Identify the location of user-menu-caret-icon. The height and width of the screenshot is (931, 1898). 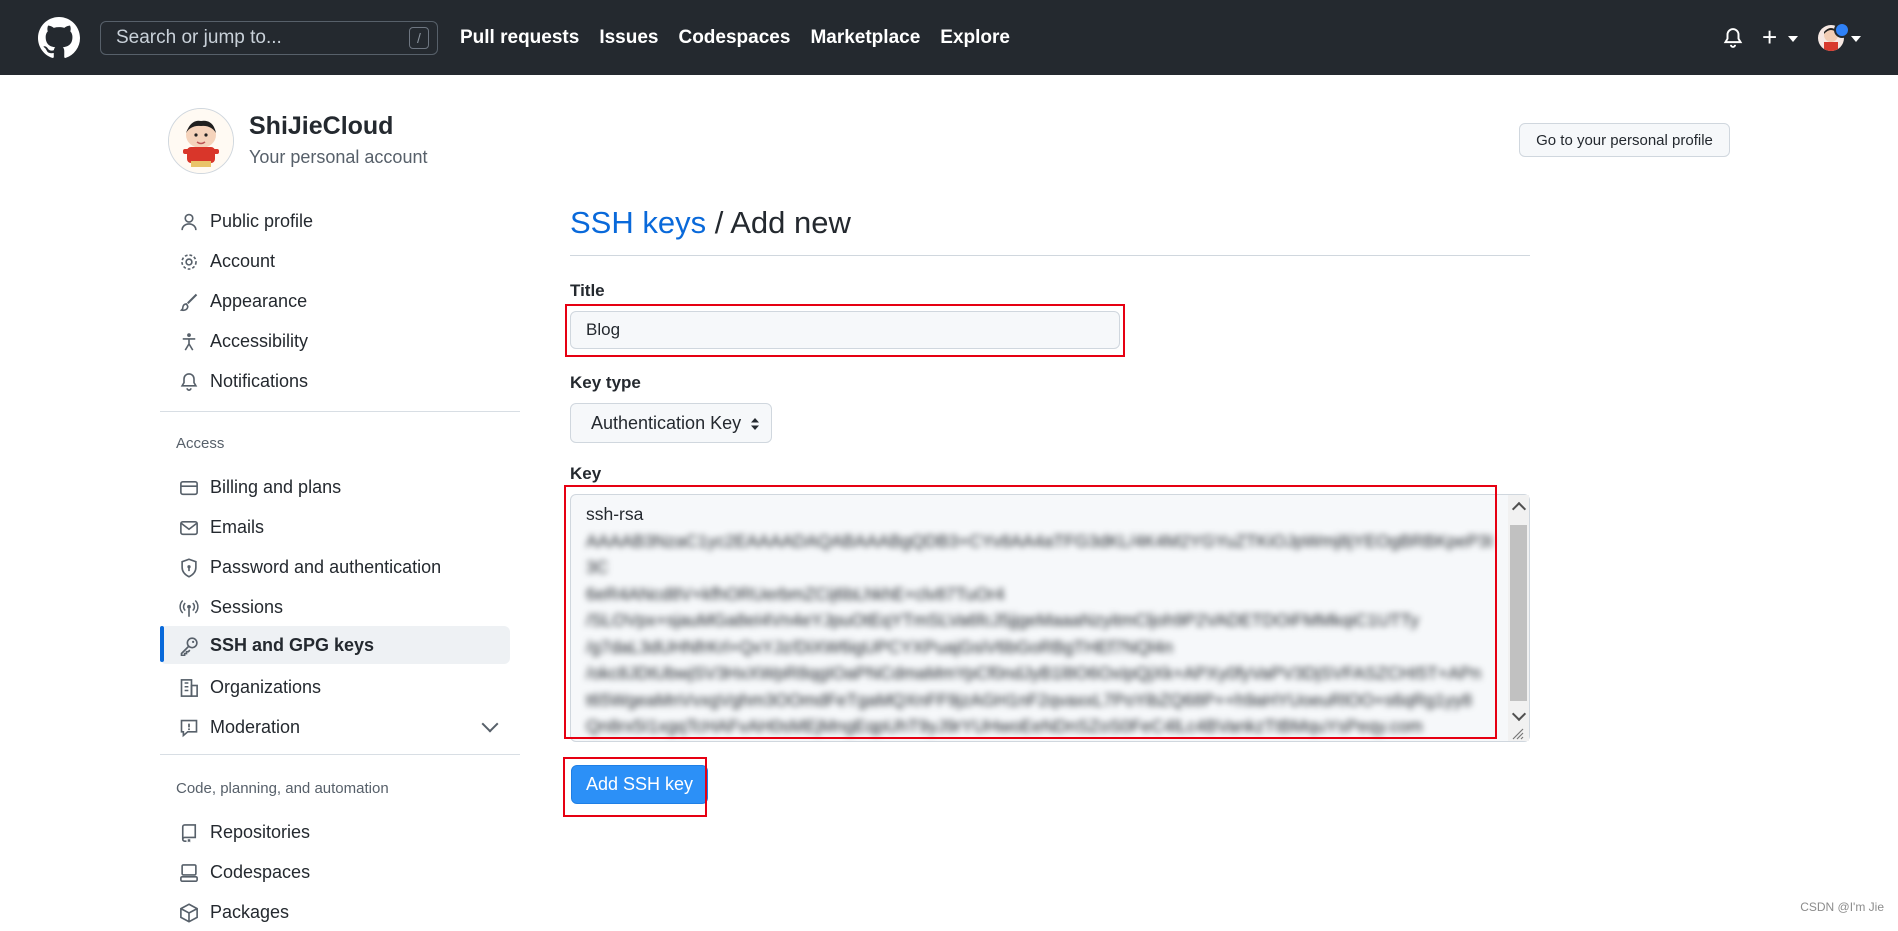
(1856, 39).